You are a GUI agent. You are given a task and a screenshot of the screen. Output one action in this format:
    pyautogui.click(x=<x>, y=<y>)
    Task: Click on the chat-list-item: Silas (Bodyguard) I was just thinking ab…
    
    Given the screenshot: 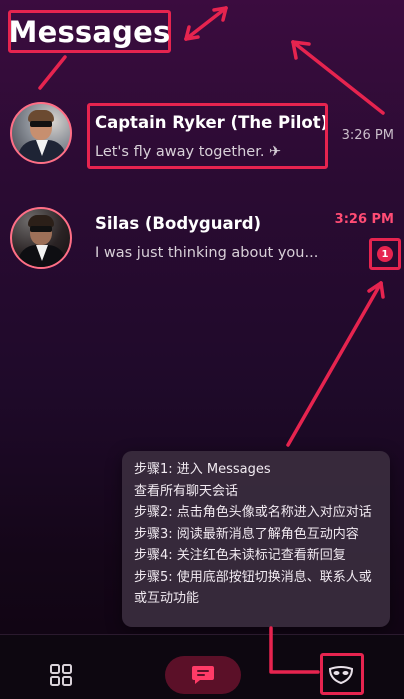 What is the action you would take?
    pyautogui.click(x=202, y=240)
    